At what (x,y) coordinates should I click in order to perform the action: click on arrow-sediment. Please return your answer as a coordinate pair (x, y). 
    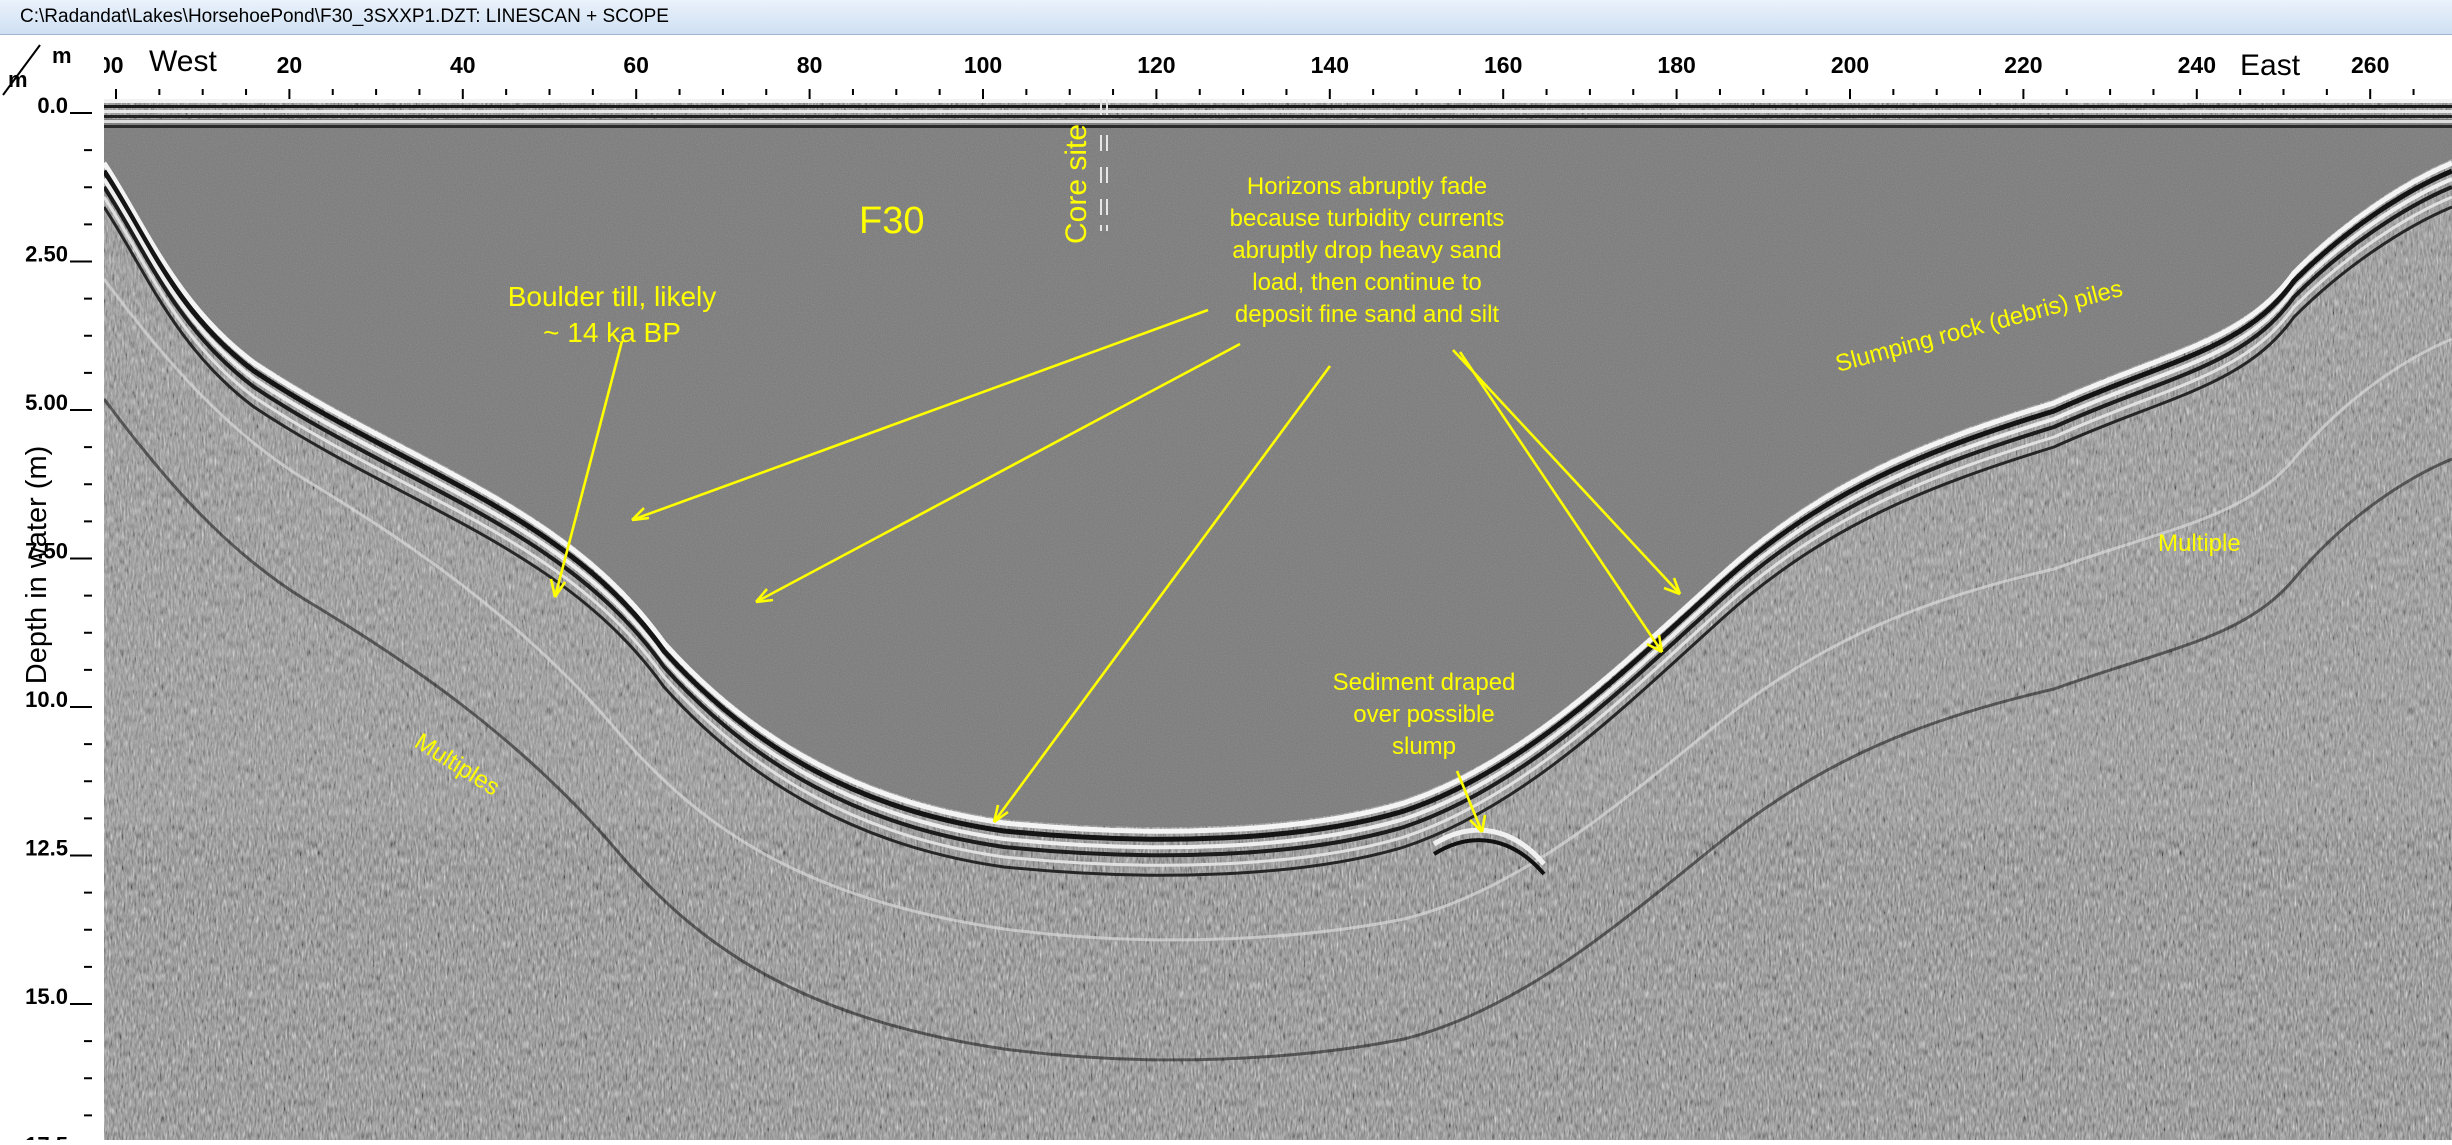
    Looking at the image, I should click on (1469, 801).